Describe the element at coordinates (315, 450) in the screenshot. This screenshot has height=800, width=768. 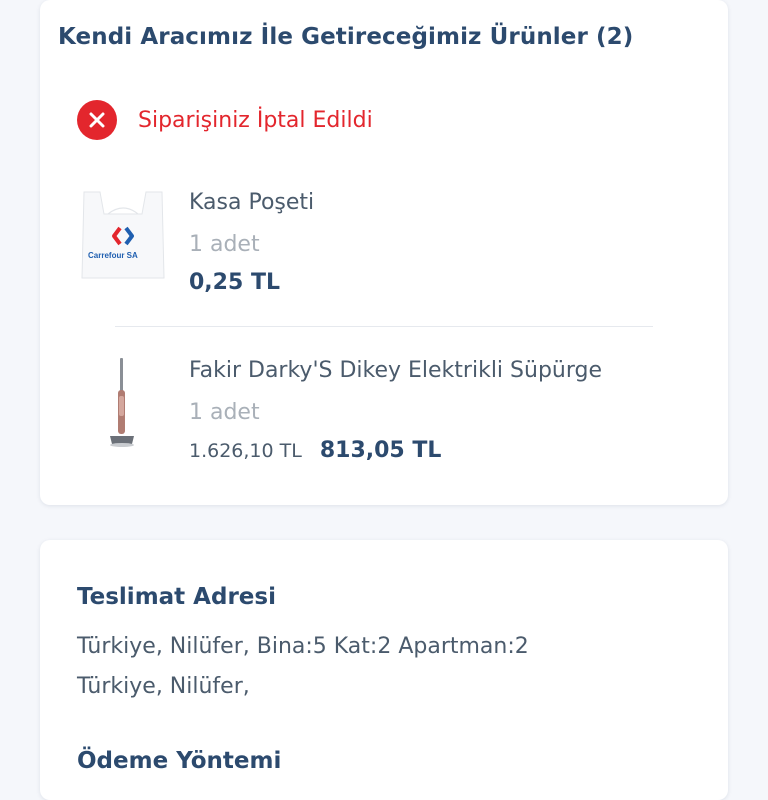
I see `product-price-row: 1.626,10 TL 813,05 TL` at that location.